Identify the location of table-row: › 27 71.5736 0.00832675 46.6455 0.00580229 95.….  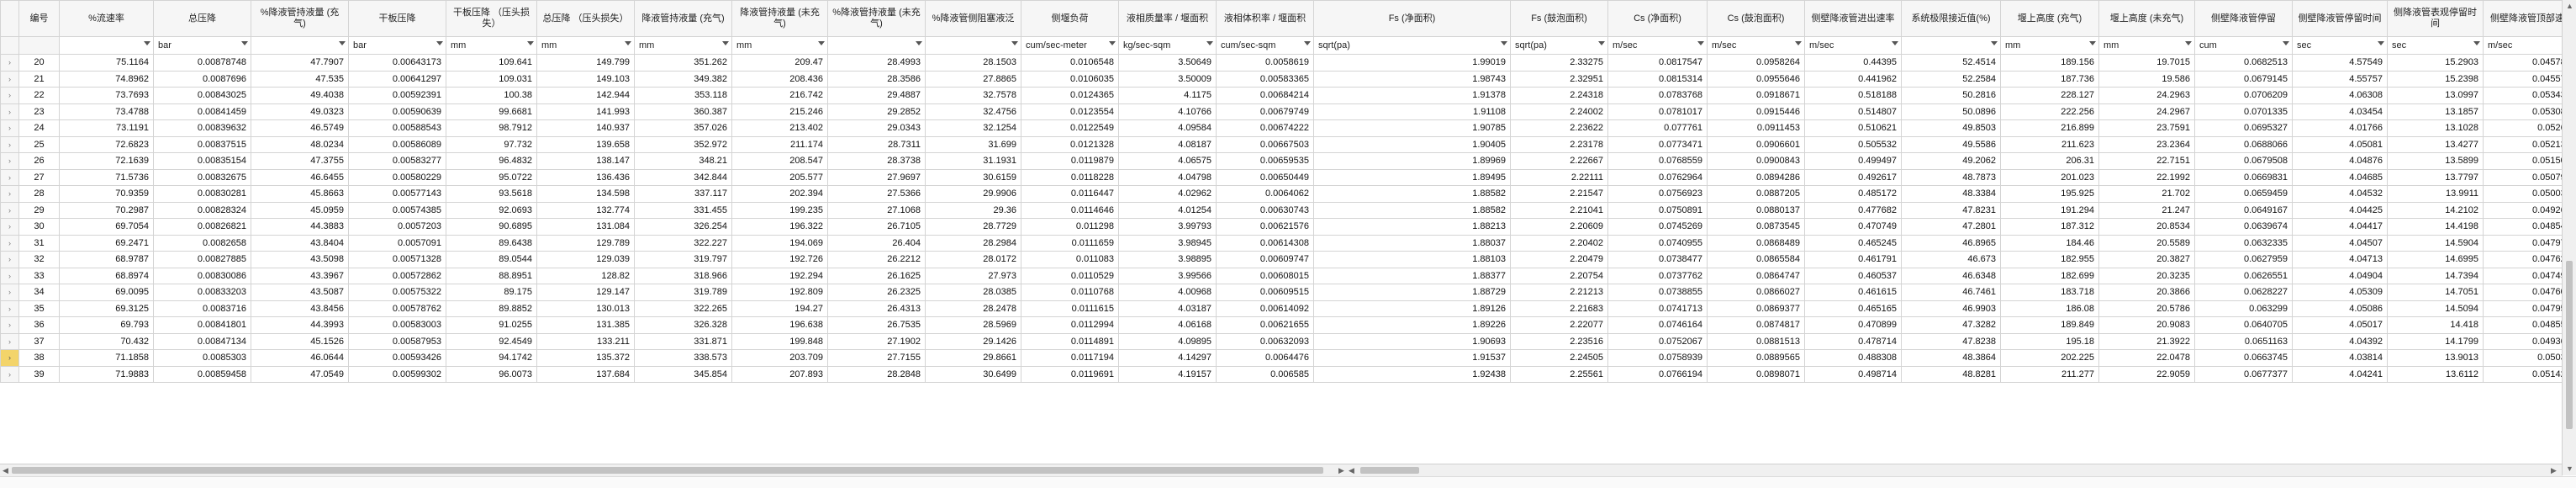
(1281, 177).